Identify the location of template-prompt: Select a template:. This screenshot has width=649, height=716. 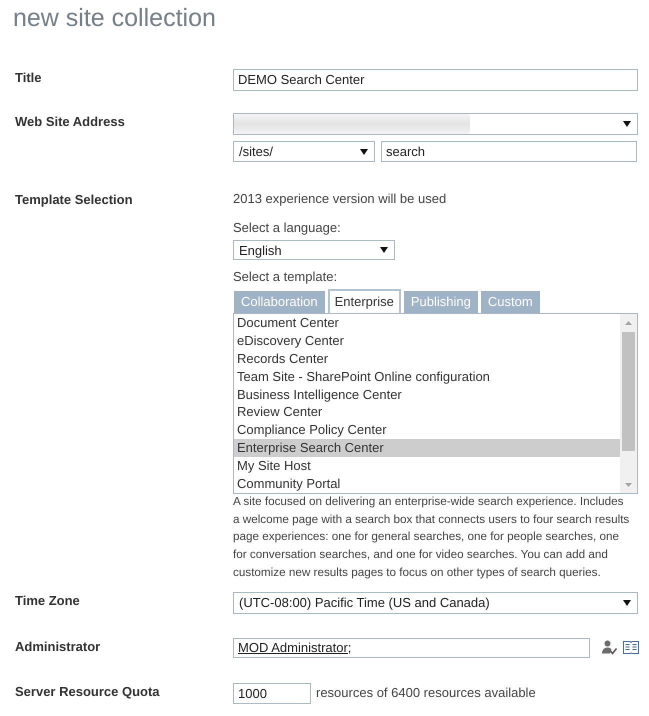
(285, 276).